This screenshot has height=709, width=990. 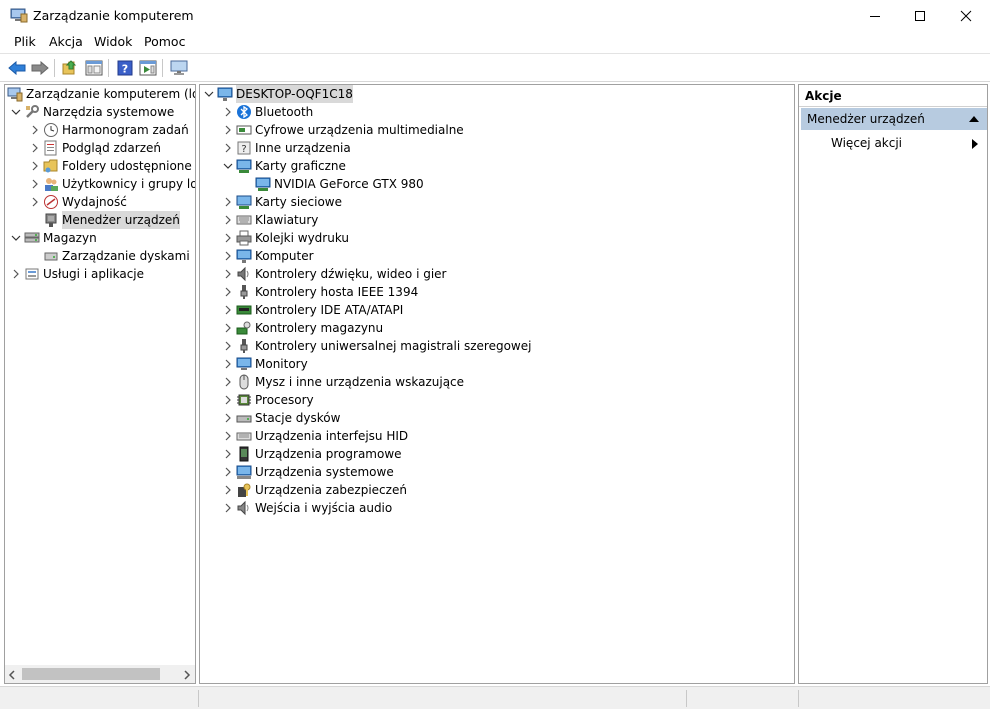 What do you see at coordinates (179, 68) in the screenshot?
I see `monitor-icon` at bounding box center [179, 68].